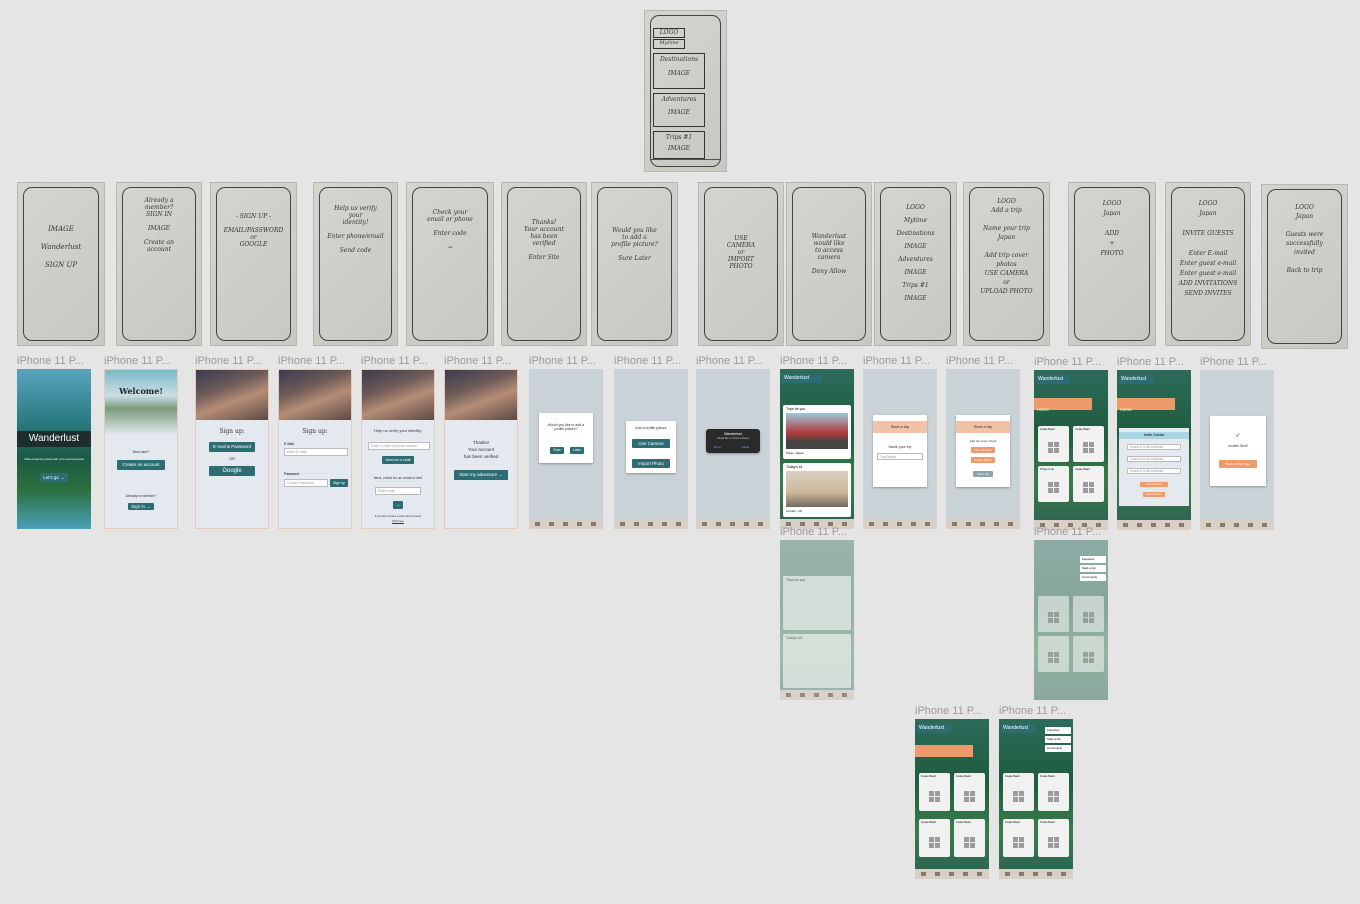  I want to click on later-button: Later, so click(577, 450).